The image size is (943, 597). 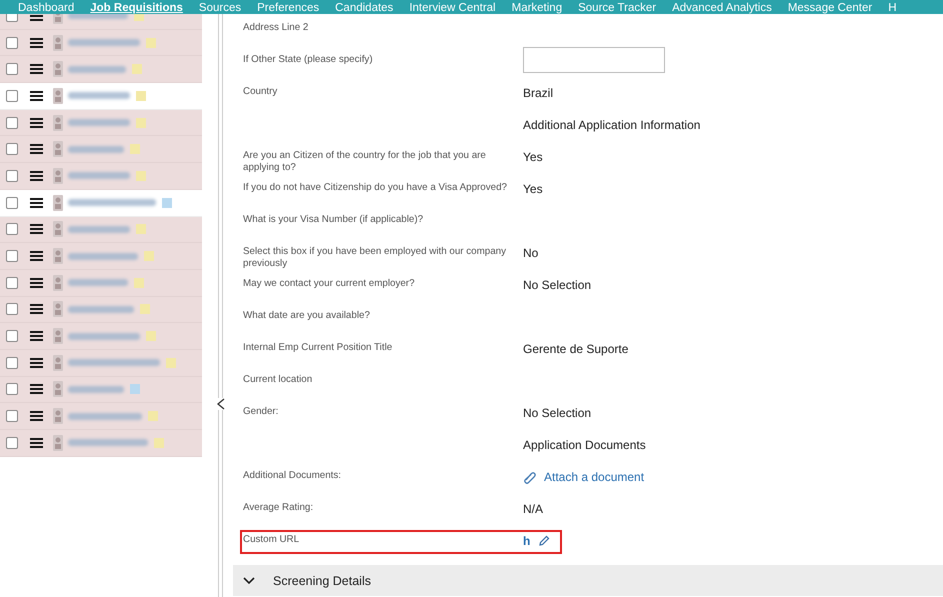 I want to click on section-header: Screening Details, so click(x=588, y=580).